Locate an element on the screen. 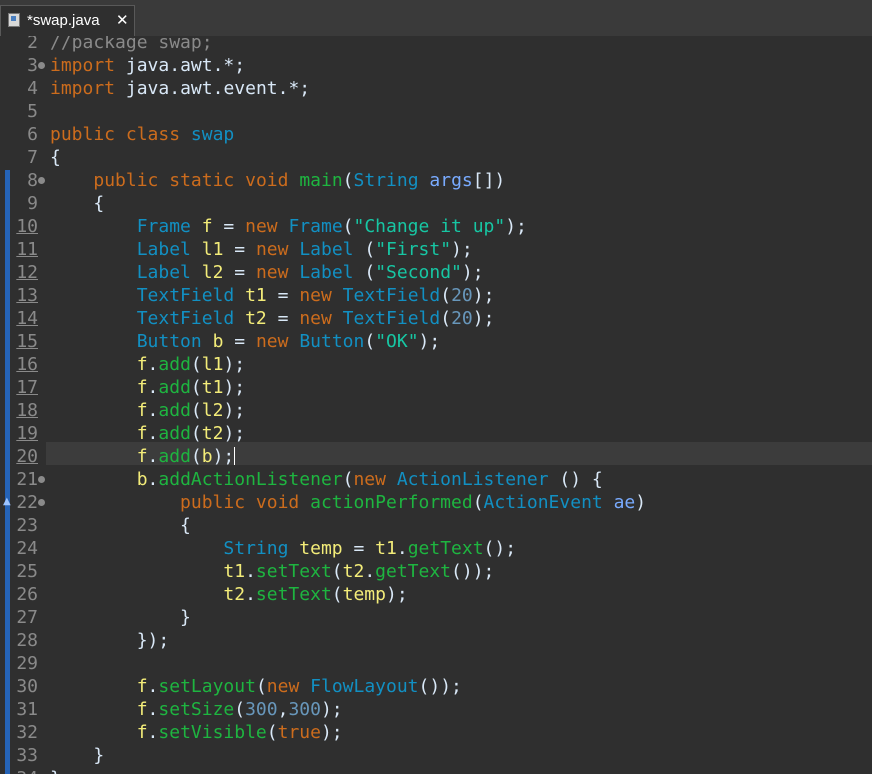  line-number: 5 is located at coordinates (32, 111).